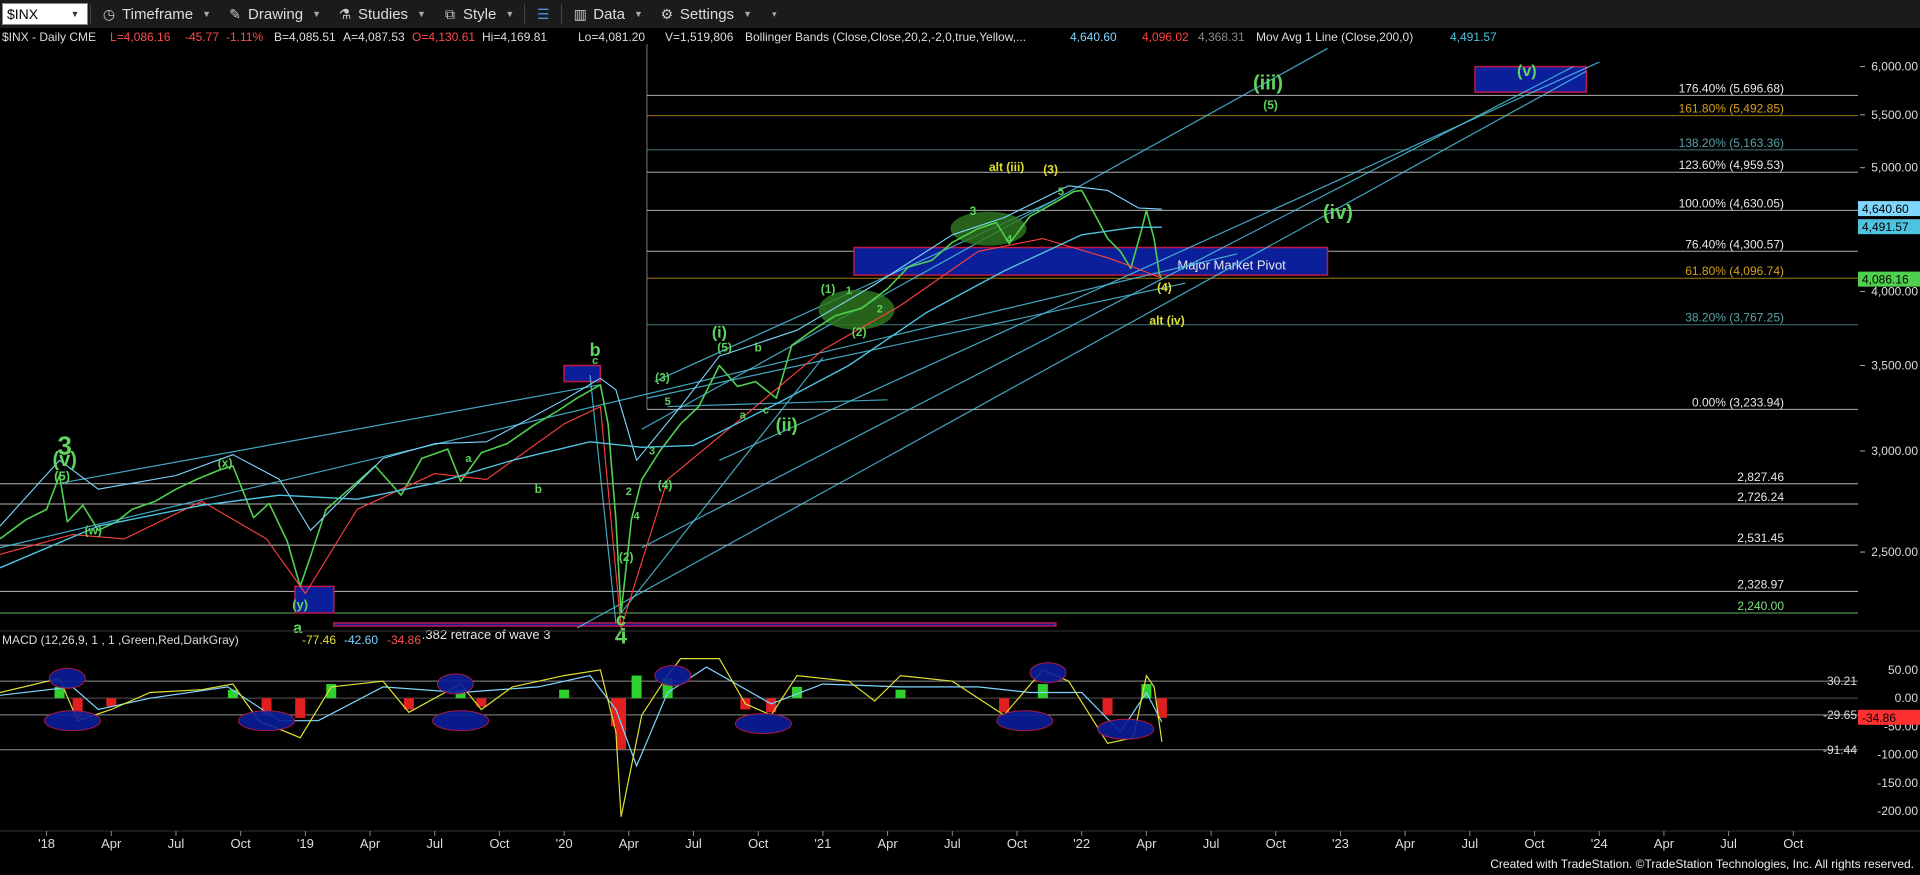 Image resolution: width=1920 pixels, height=875 pixels. What do you see at coordinates (1842, 681) in the screenshot?
I see `macd-level-label: 30.21` at bounding box center [1842, 681].